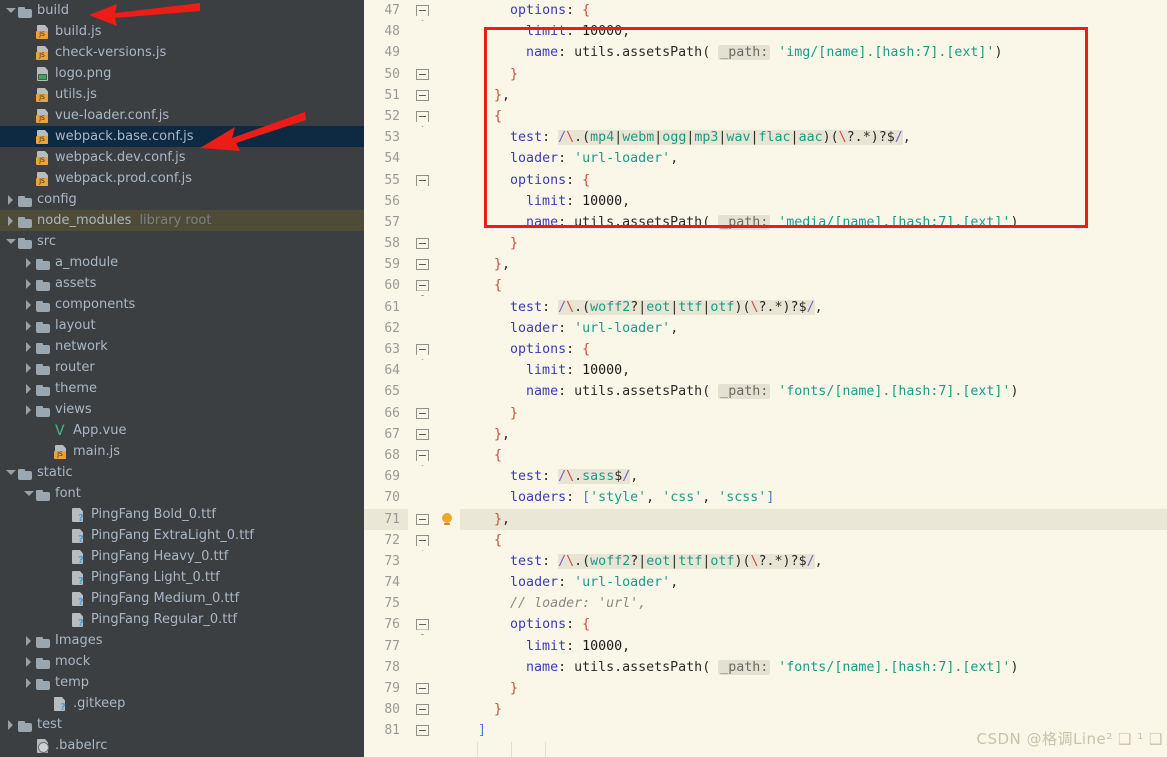 This screenshot has height=757, width=1167. I want to click on tree-item-font: font, so click(182, 493).